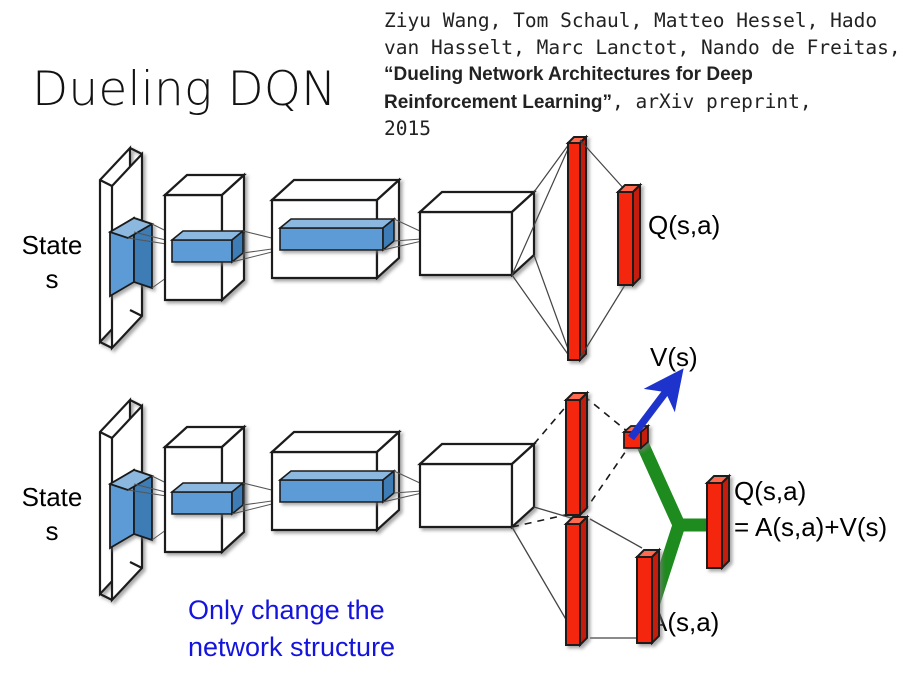 This screenshot has width=912, height=692. Describe the element at coordinates (131, 509) in the screenshot. I see `bottom-input-filter` at that location.